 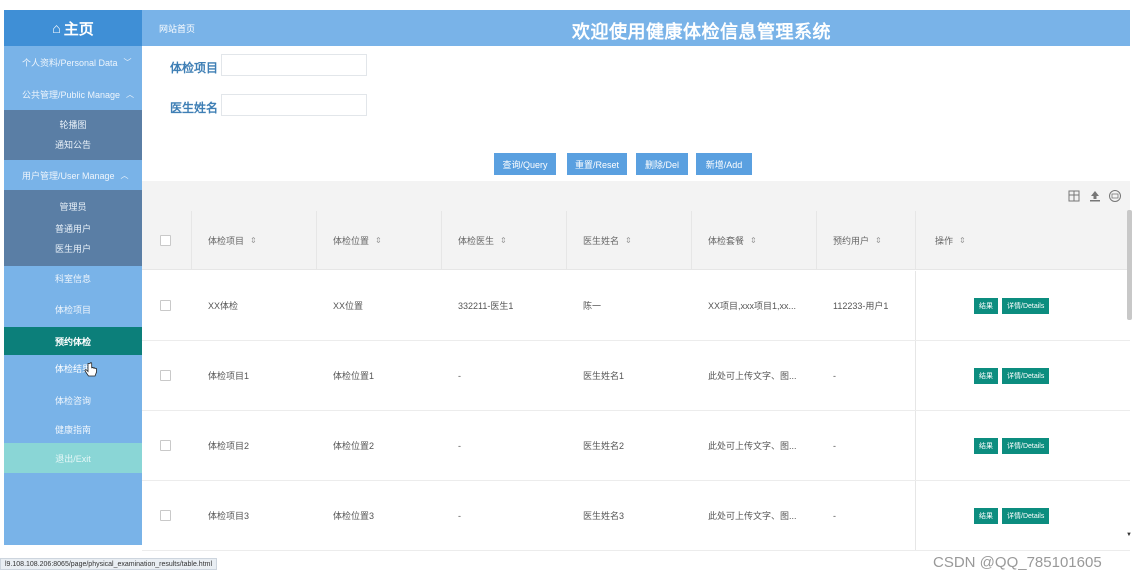 What do you see at coordinates (1115, 196) in the screenshot?
I see `print-icon` at bounding box center [1115, 196].